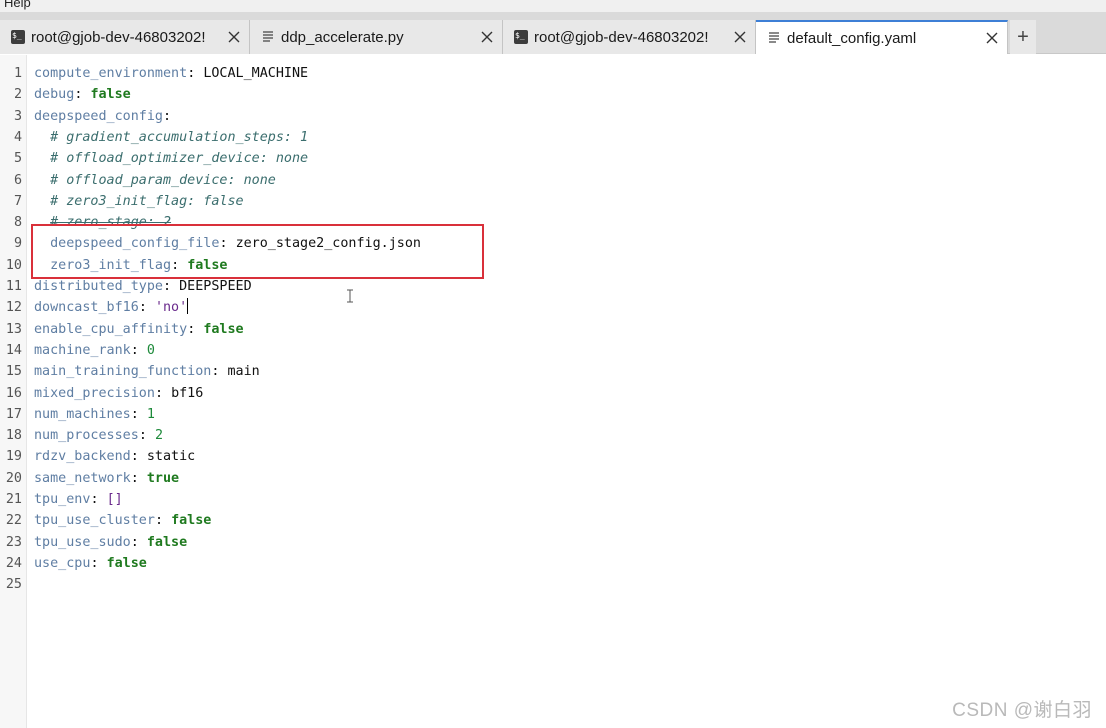 Image resolution: width=1106 pixels, height=728 pixels. What do you see at coordinates (553, 350) in the screenshot?
I see `code-line: 14 machine_rank: 0` at bounding box center [553, 350].